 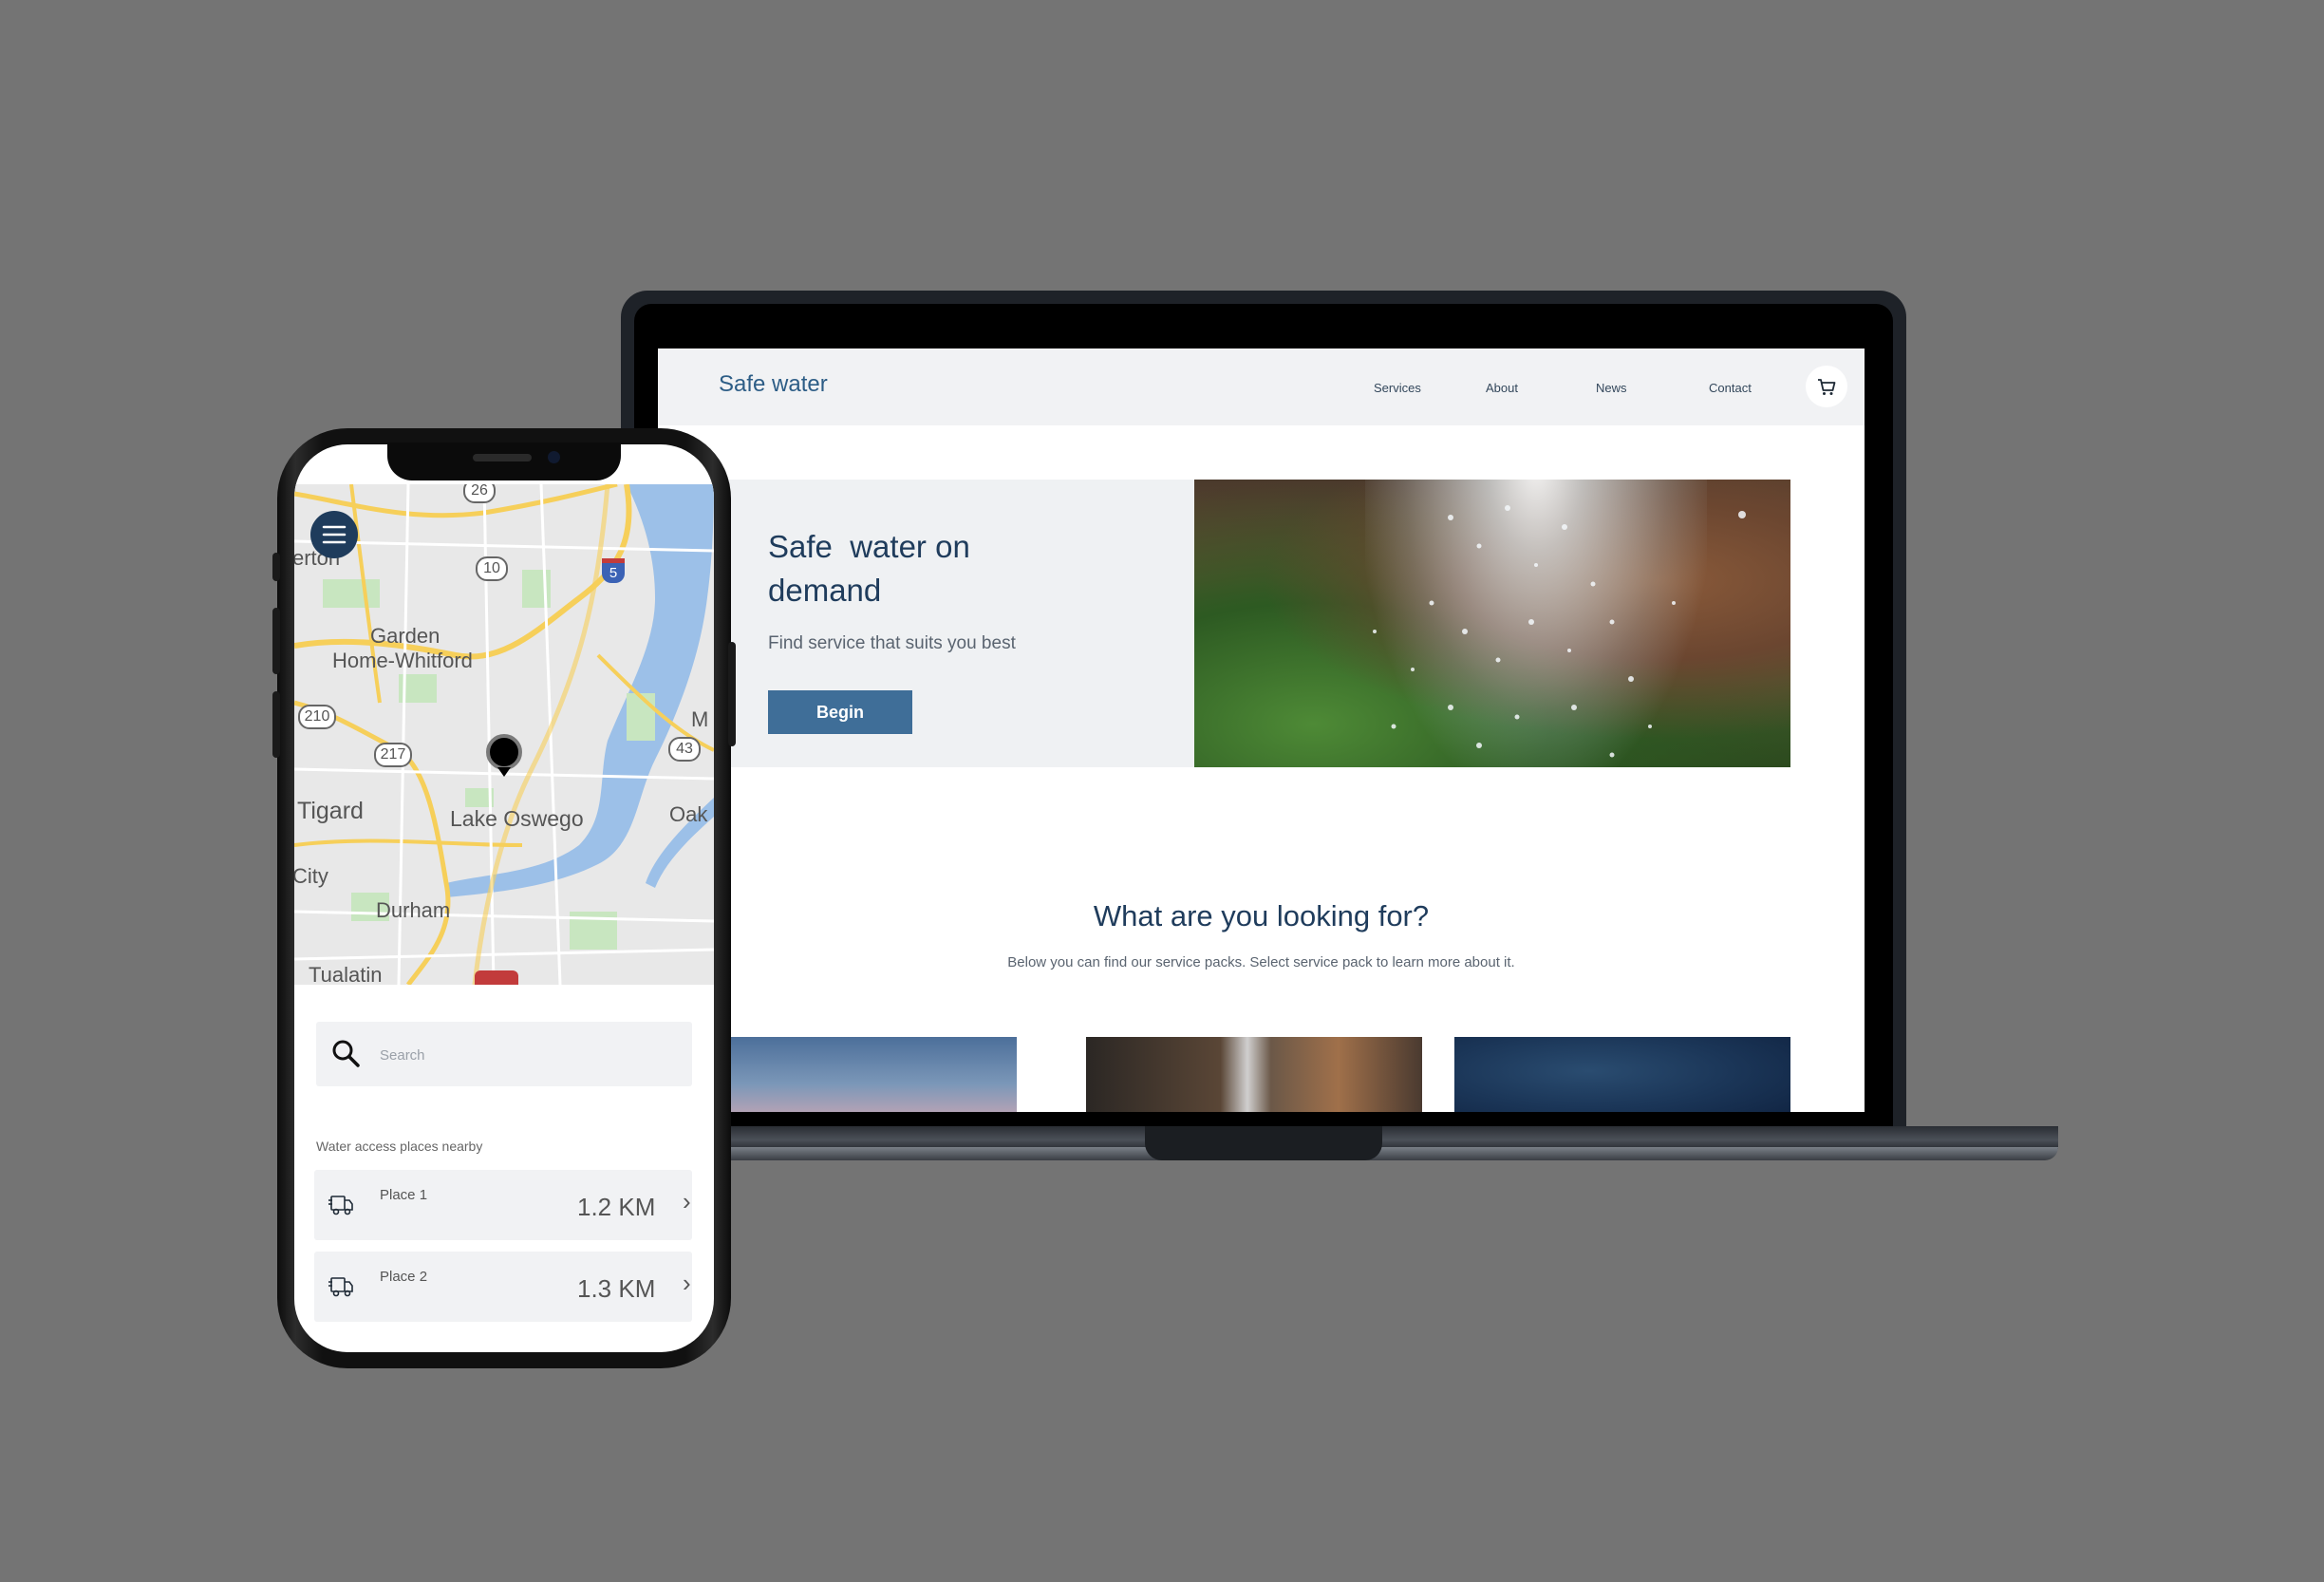 What do you see at coordinates (504, 1054) in the screenshot?
I see `search-input` at bounding box center [504, 1054].